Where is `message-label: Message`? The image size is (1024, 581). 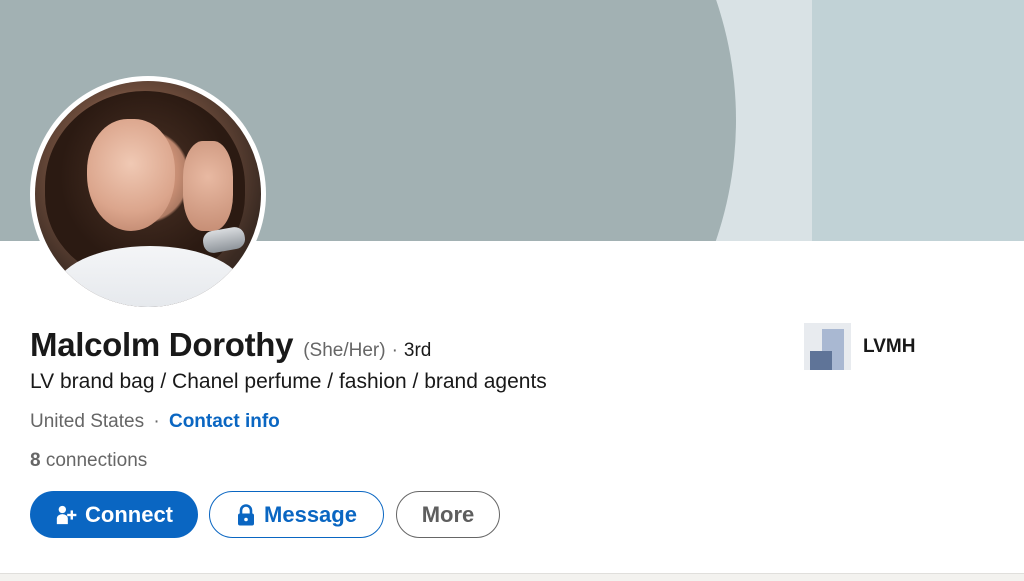
message-label: Message is located at coordinates (310, 514).